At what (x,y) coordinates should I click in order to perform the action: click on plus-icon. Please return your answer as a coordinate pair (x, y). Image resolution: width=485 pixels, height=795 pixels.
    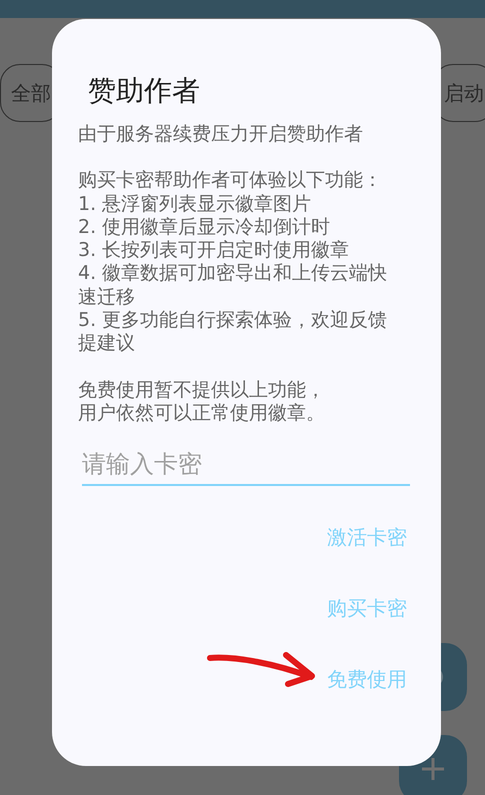
    Looking at the image, I should click on (433, 769).